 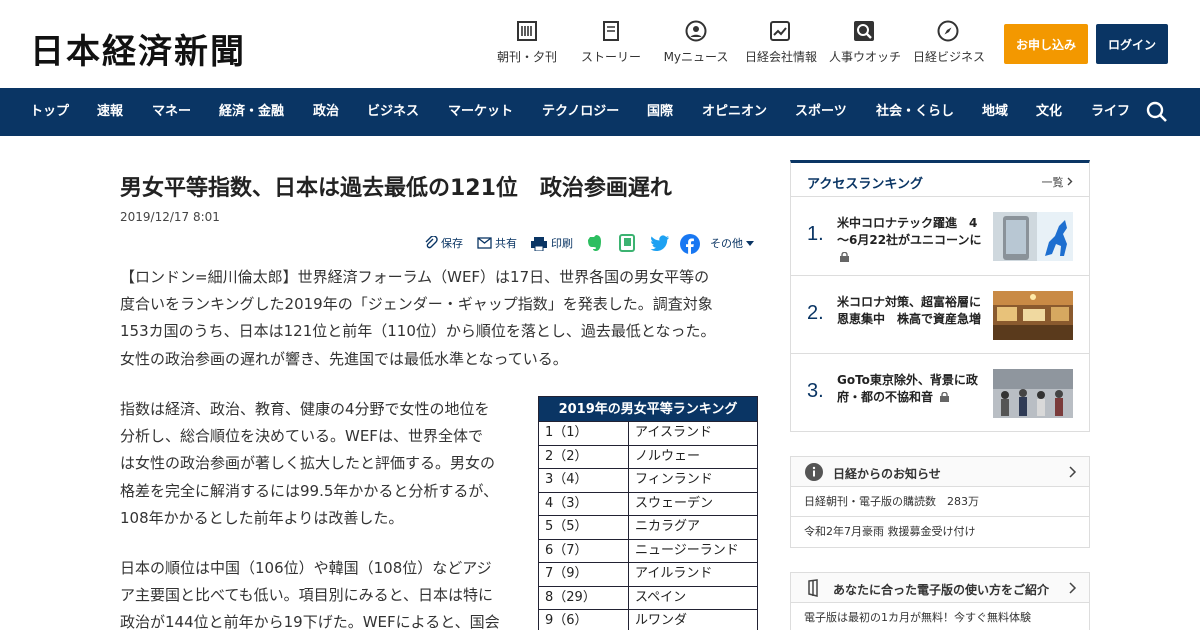 What do you see at coordinates (734, 112) in the screenshot?
I see `nav-item-opinion: オピニオン` at bounding box center [734, 112].